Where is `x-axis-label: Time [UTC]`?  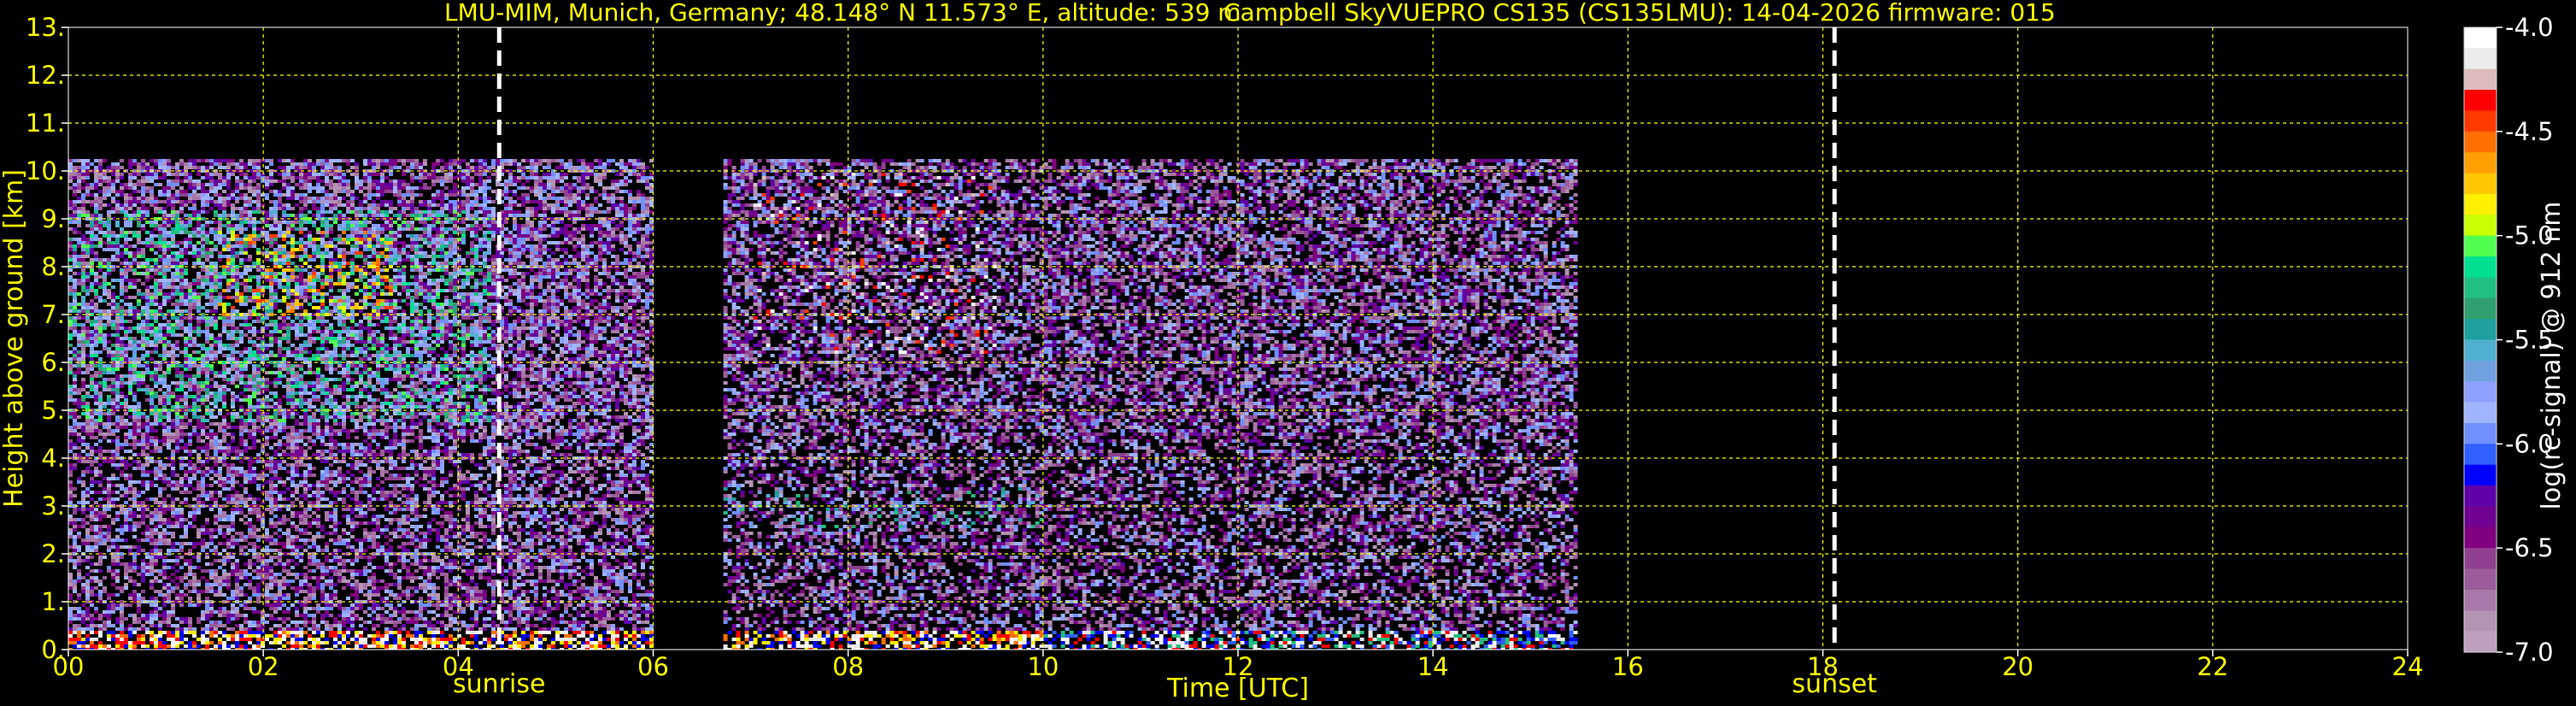 x-axis-label: Time [UTC] is located at coordinates (1237, 688).